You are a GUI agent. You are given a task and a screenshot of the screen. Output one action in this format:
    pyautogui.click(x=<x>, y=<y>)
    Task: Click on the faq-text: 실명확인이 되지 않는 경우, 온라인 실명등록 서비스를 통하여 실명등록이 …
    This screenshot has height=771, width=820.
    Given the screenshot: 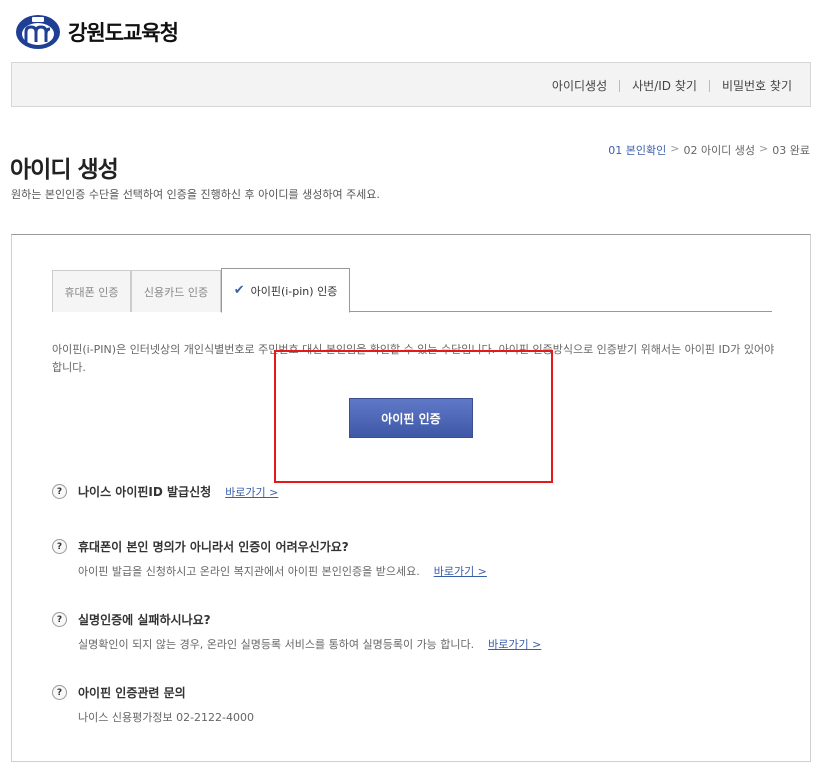 What is the action you would take?
    pyautogui.click(x=276, y=644)
    